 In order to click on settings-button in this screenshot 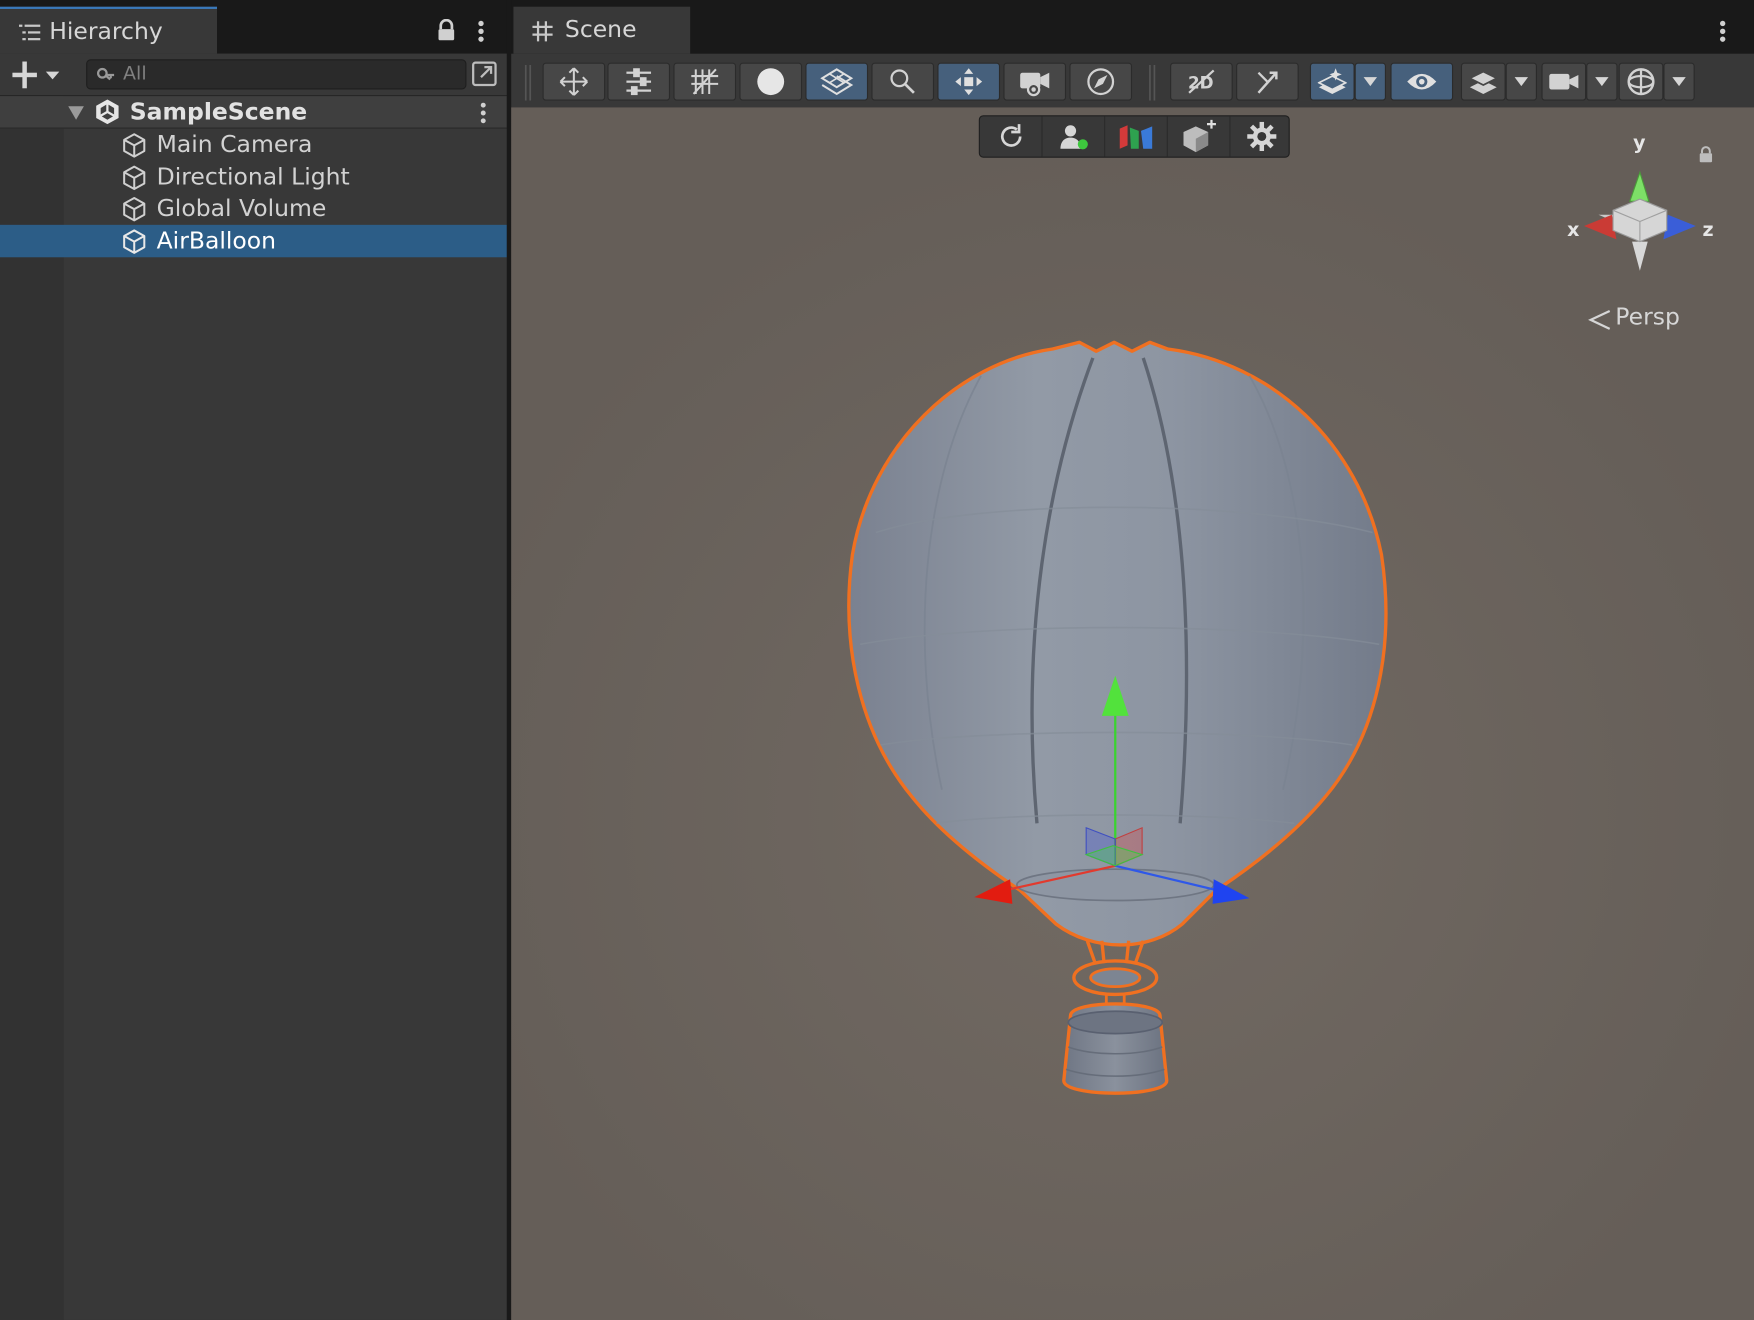, I will do `click(1261, 136)`.